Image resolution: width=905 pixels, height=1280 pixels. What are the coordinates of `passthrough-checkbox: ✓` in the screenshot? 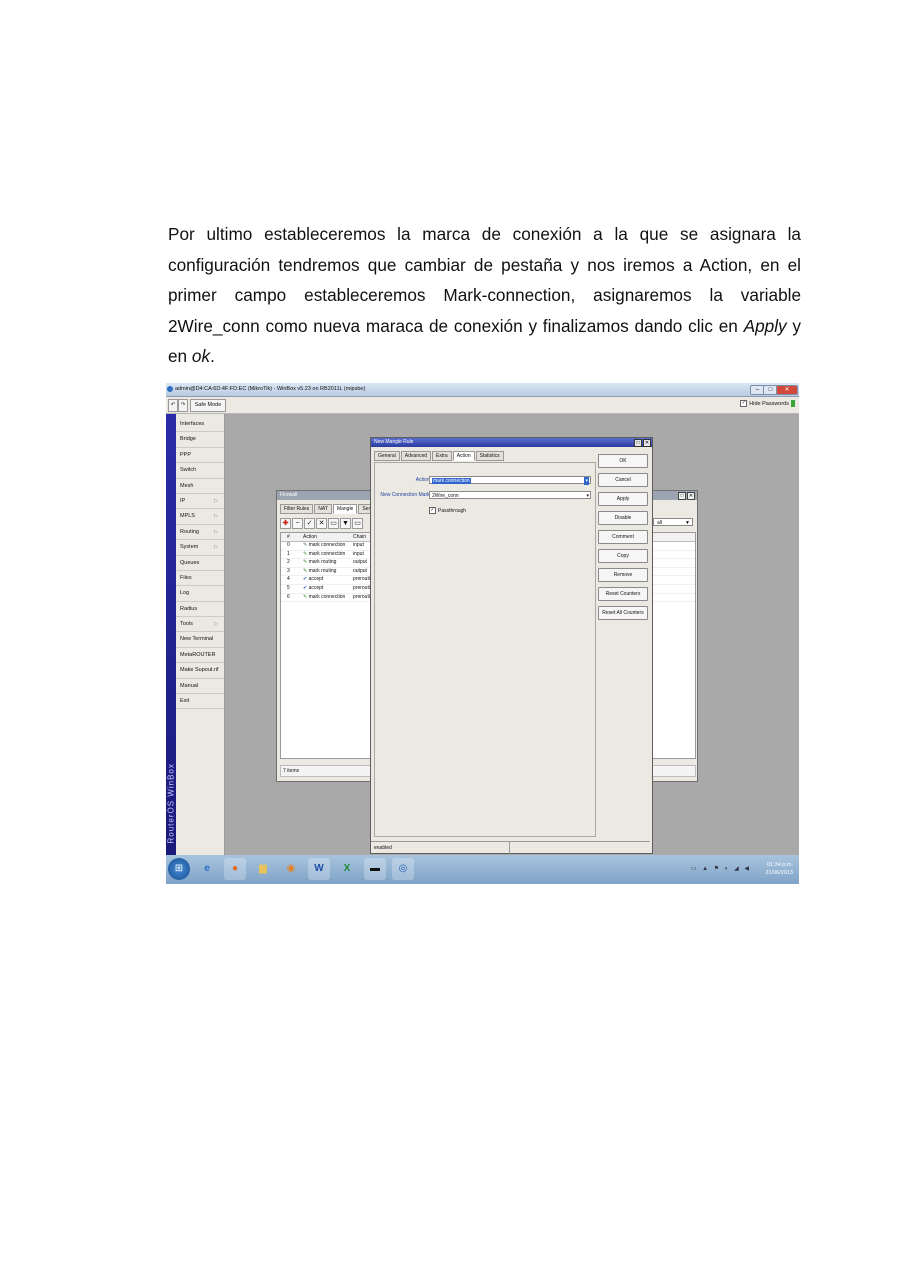 It's located at (432, 510).